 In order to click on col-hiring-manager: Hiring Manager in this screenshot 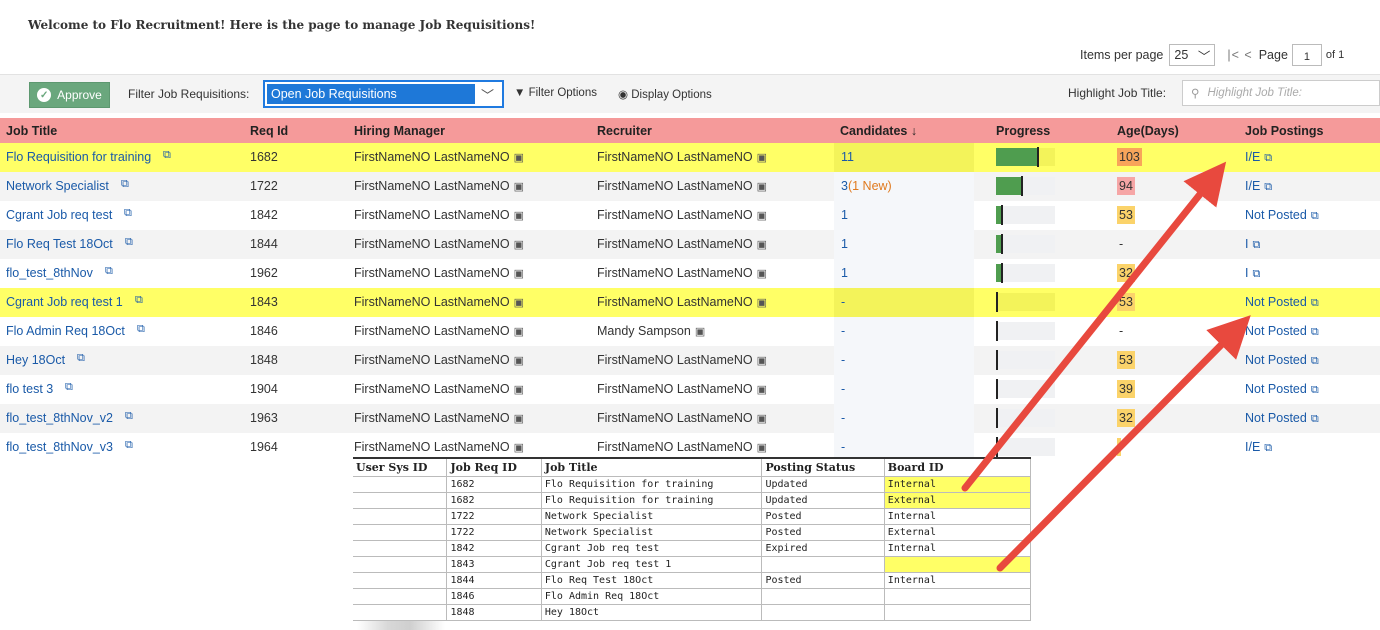, I will do `click(399, 131)`.